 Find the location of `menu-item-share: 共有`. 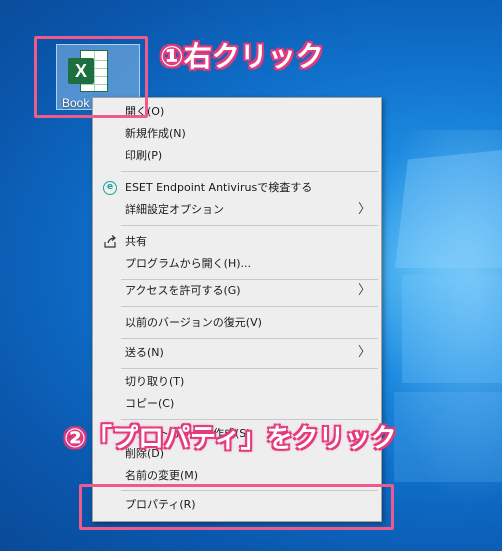

menu-item-share: 共有 is located at coordinates (237, 242).